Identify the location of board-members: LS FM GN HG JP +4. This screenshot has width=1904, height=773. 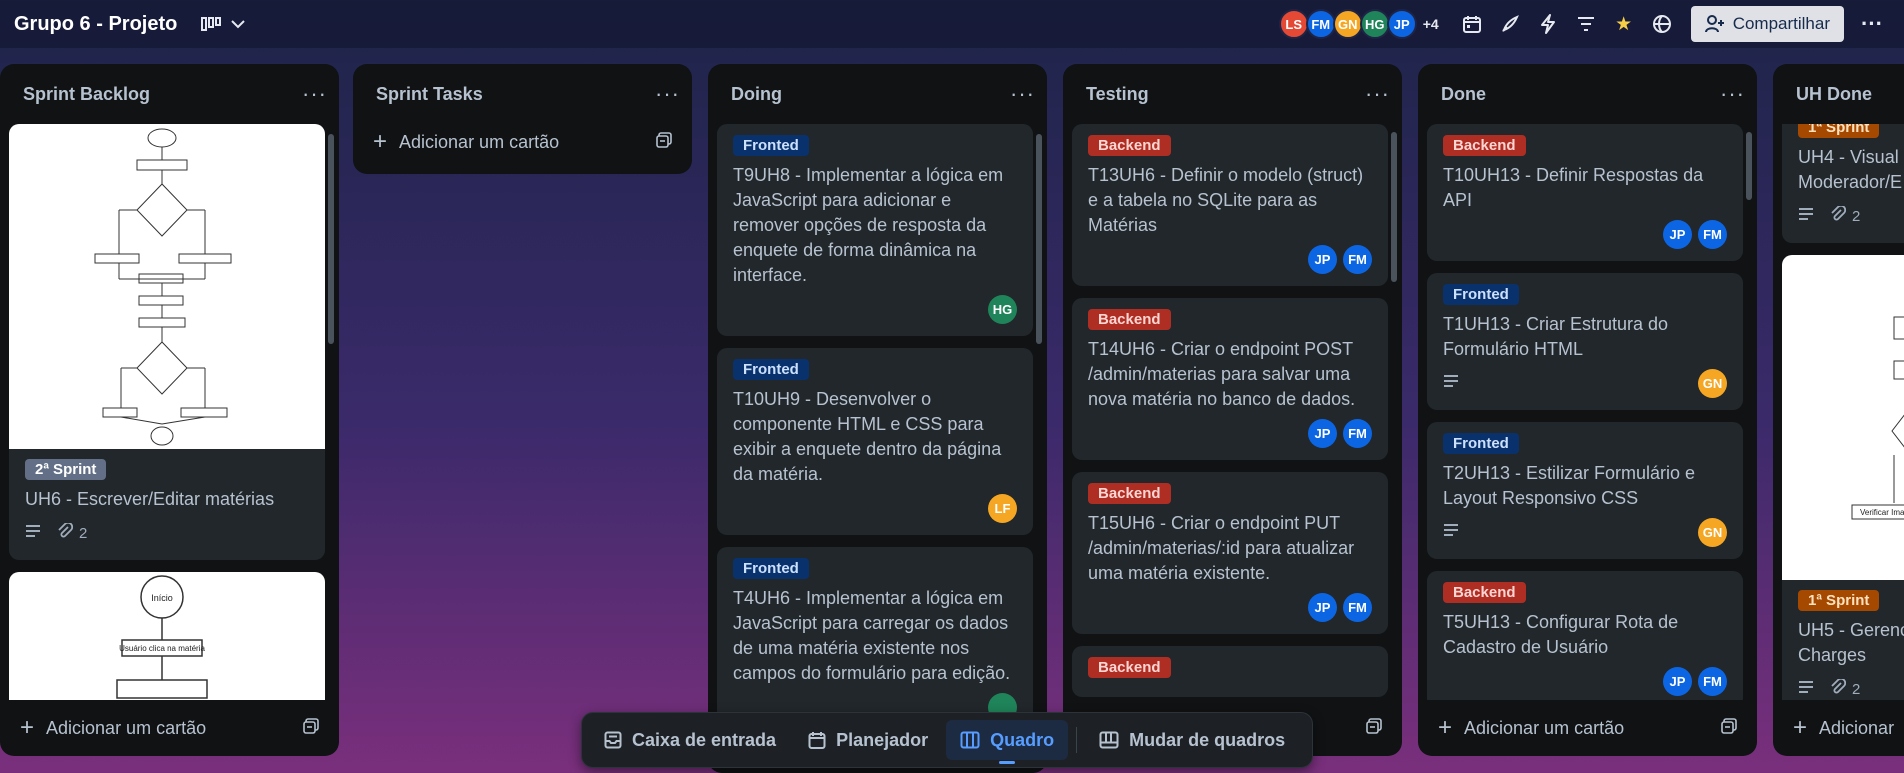
(1358, 24).